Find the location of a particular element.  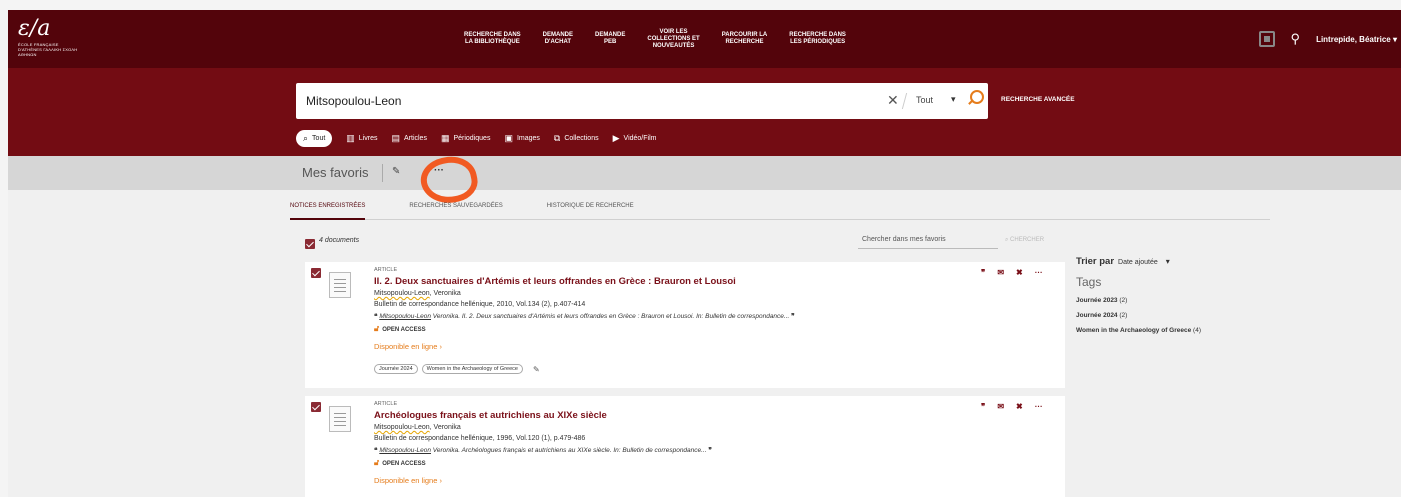

nav-label: DEMANDE is located at coordinates (558, 35).